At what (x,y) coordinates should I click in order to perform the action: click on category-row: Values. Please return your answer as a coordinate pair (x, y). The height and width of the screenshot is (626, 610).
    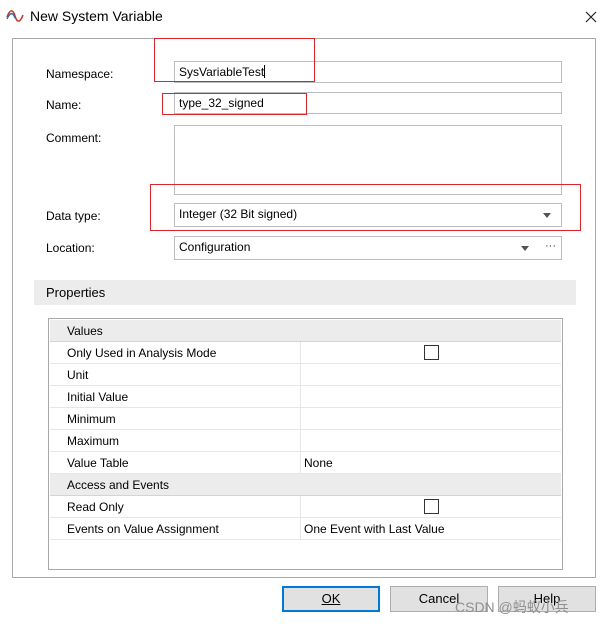
    Looking at the image, I should click on (305, 331).